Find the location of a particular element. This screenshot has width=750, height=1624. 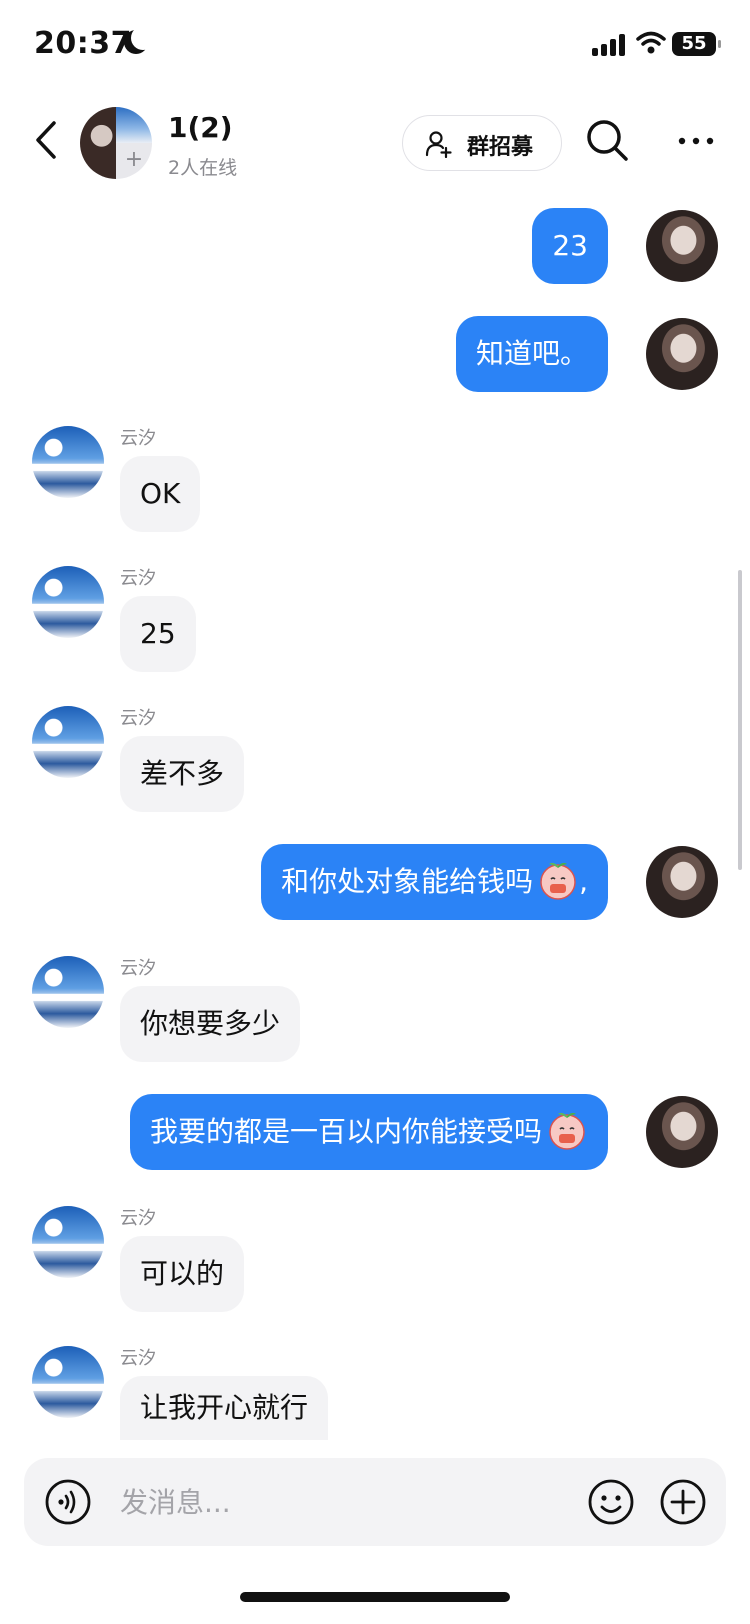

message-bubble-received: OK is located at coordinates (160, 494).